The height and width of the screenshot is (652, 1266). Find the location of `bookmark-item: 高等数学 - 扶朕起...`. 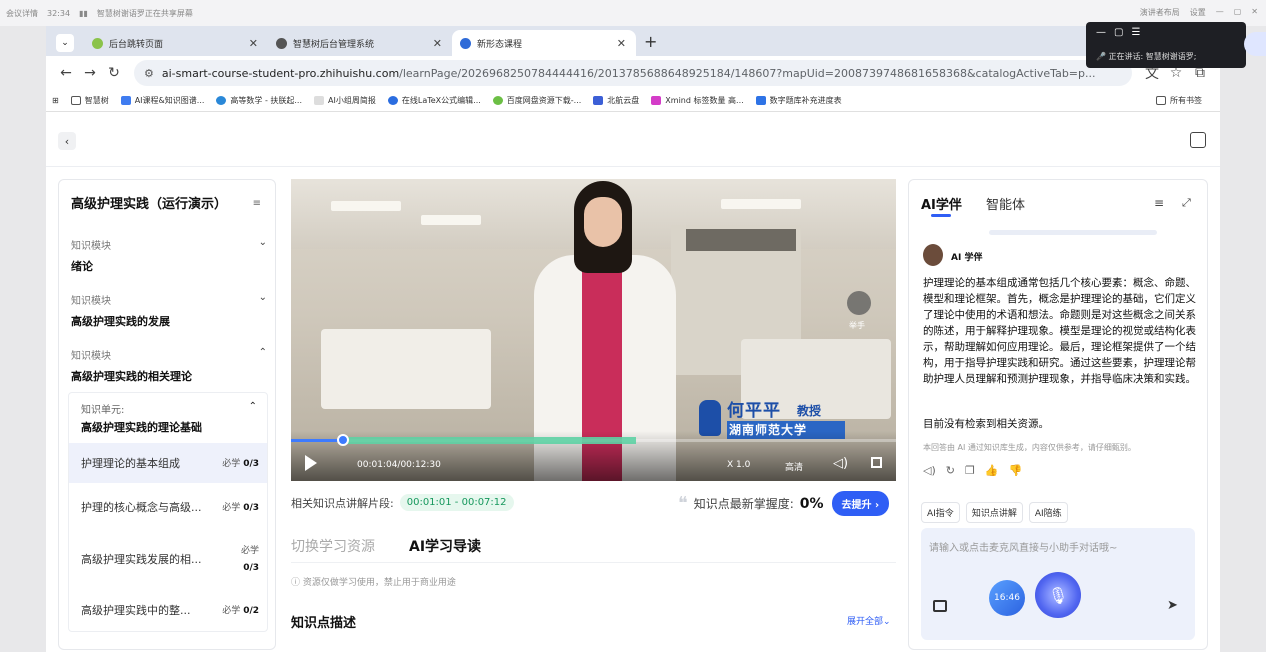

bookmark-item: 高等数学 - 扶朕起... is located at coordinates (259, 100).